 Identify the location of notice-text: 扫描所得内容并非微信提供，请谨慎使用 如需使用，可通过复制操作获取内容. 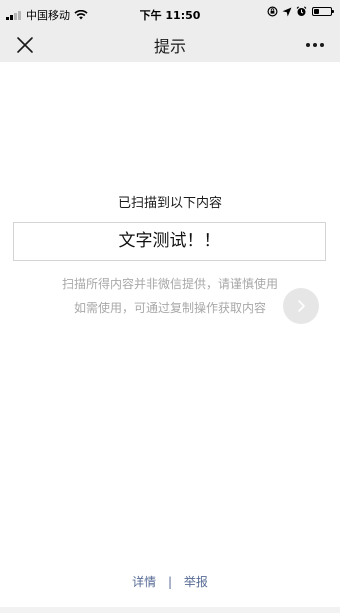
(170, 296).